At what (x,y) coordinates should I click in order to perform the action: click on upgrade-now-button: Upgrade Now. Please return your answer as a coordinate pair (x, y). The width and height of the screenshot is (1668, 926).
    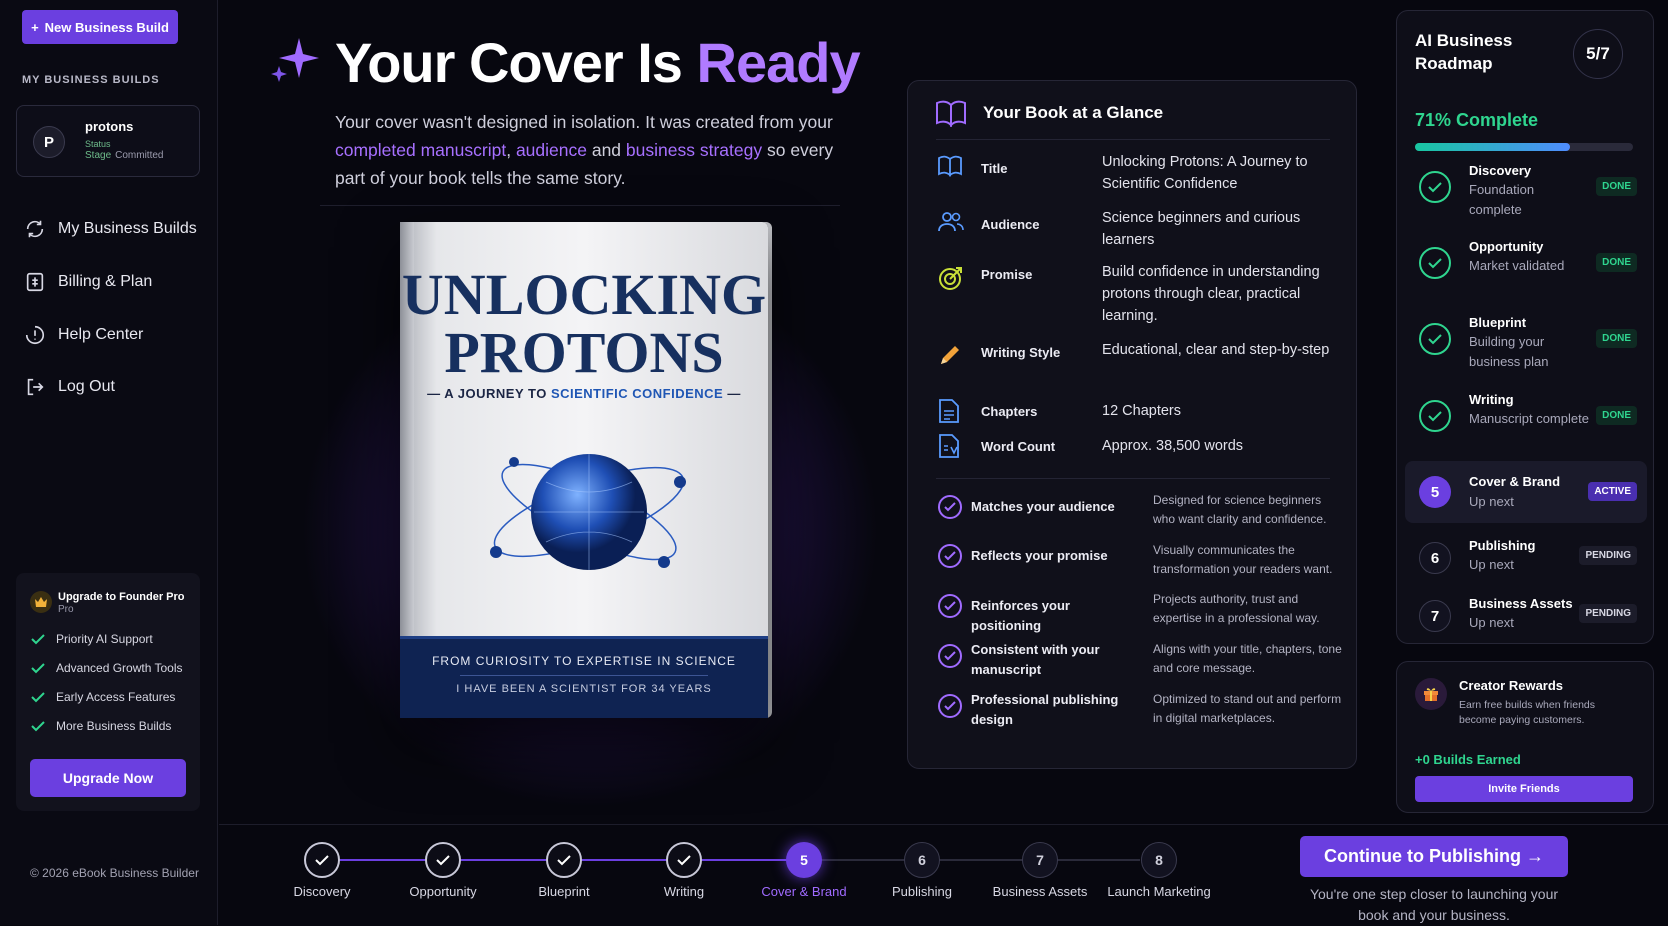
    Looking at the image, I should click on (108, 778).